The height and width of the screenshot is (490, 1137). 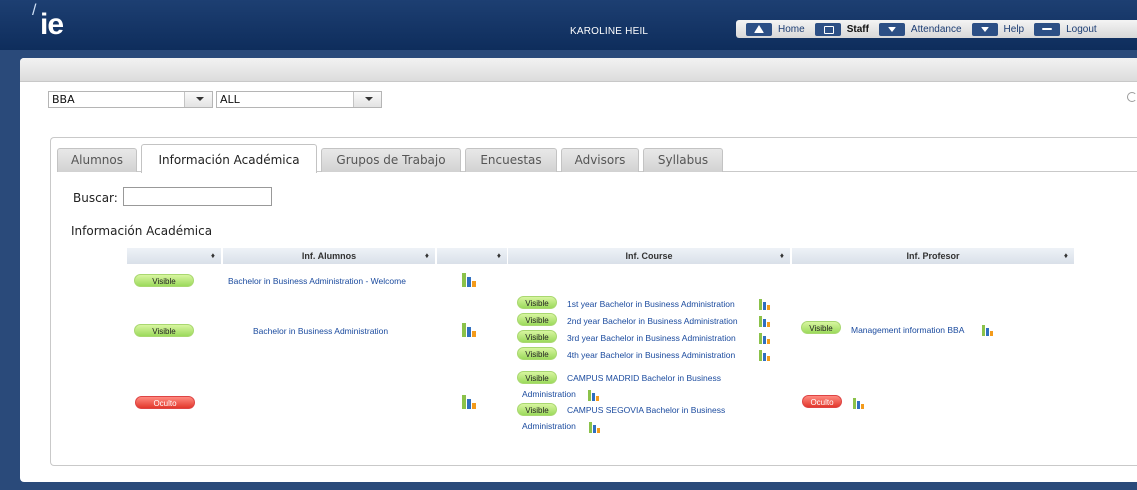 I want to click on tab-label: Advisors, so click(x=600, y=160).